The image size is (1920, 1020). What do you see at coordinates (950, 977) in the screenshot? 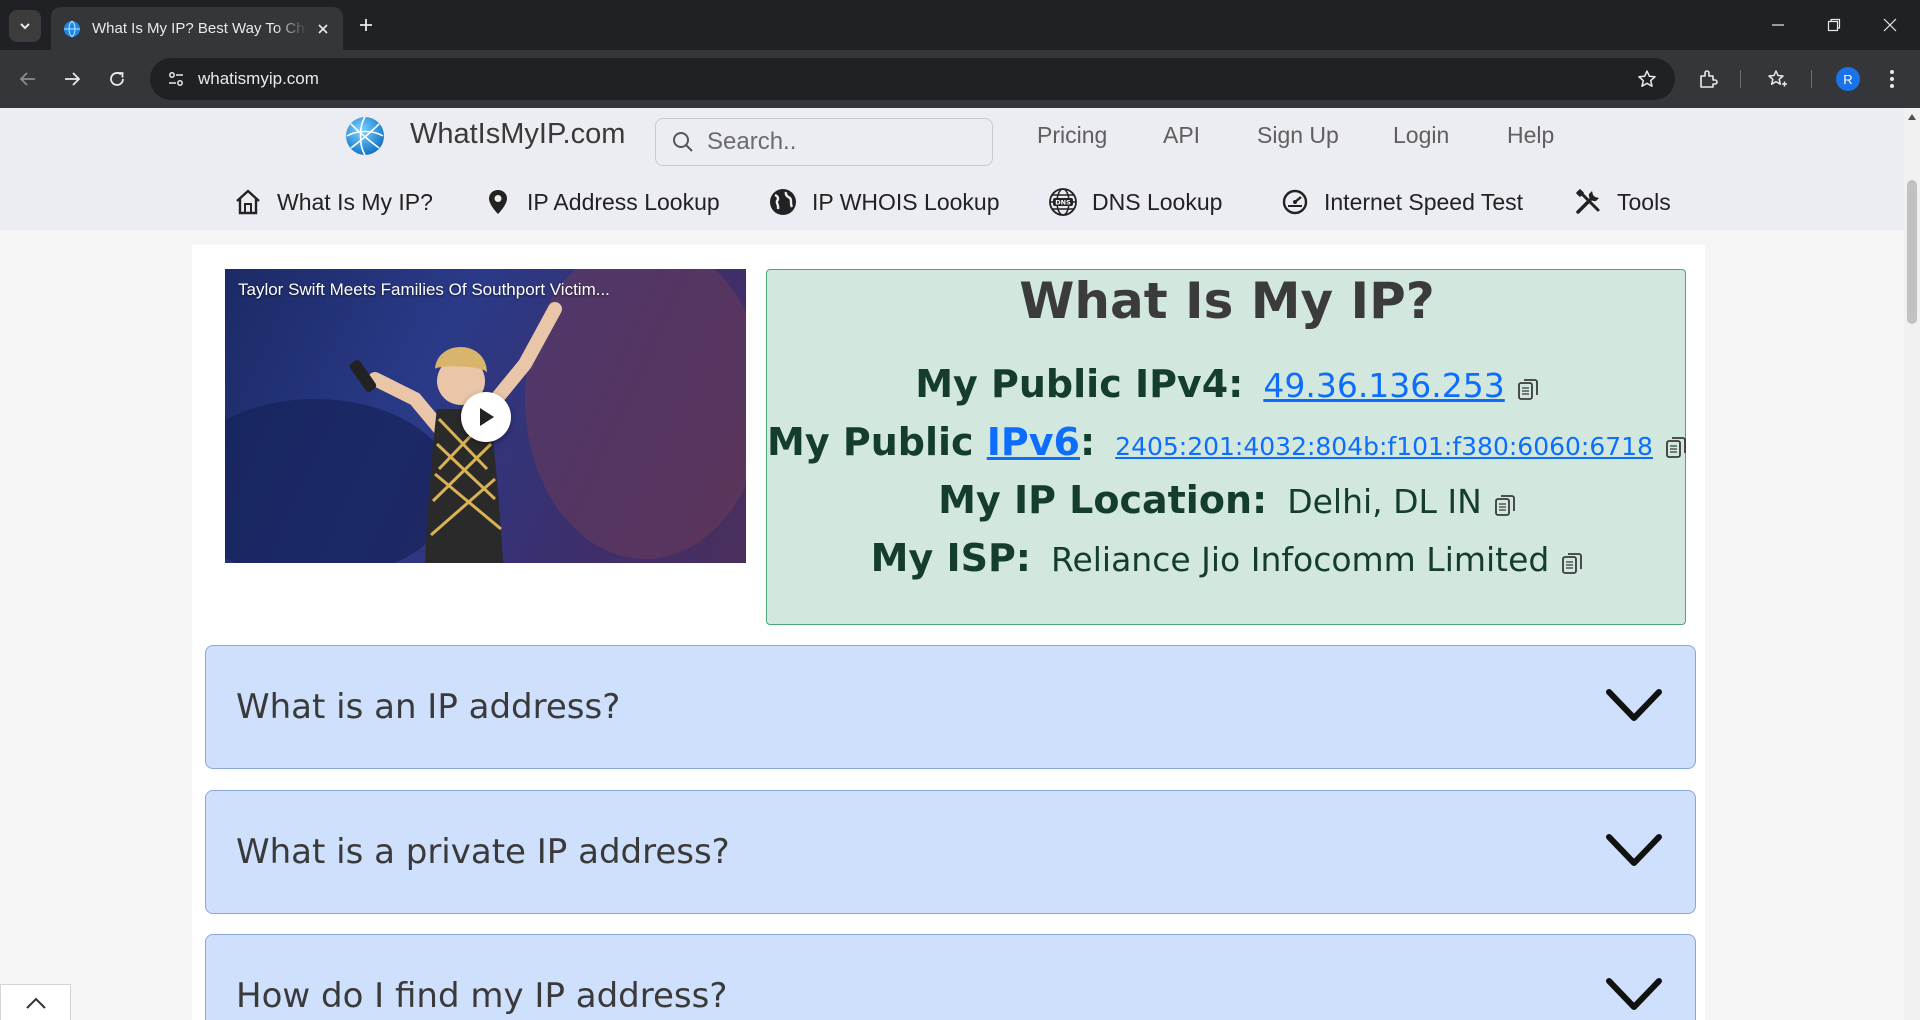
I see `faq-accordion-item: How do I find my IP address?` at bounding box center [950, 977].